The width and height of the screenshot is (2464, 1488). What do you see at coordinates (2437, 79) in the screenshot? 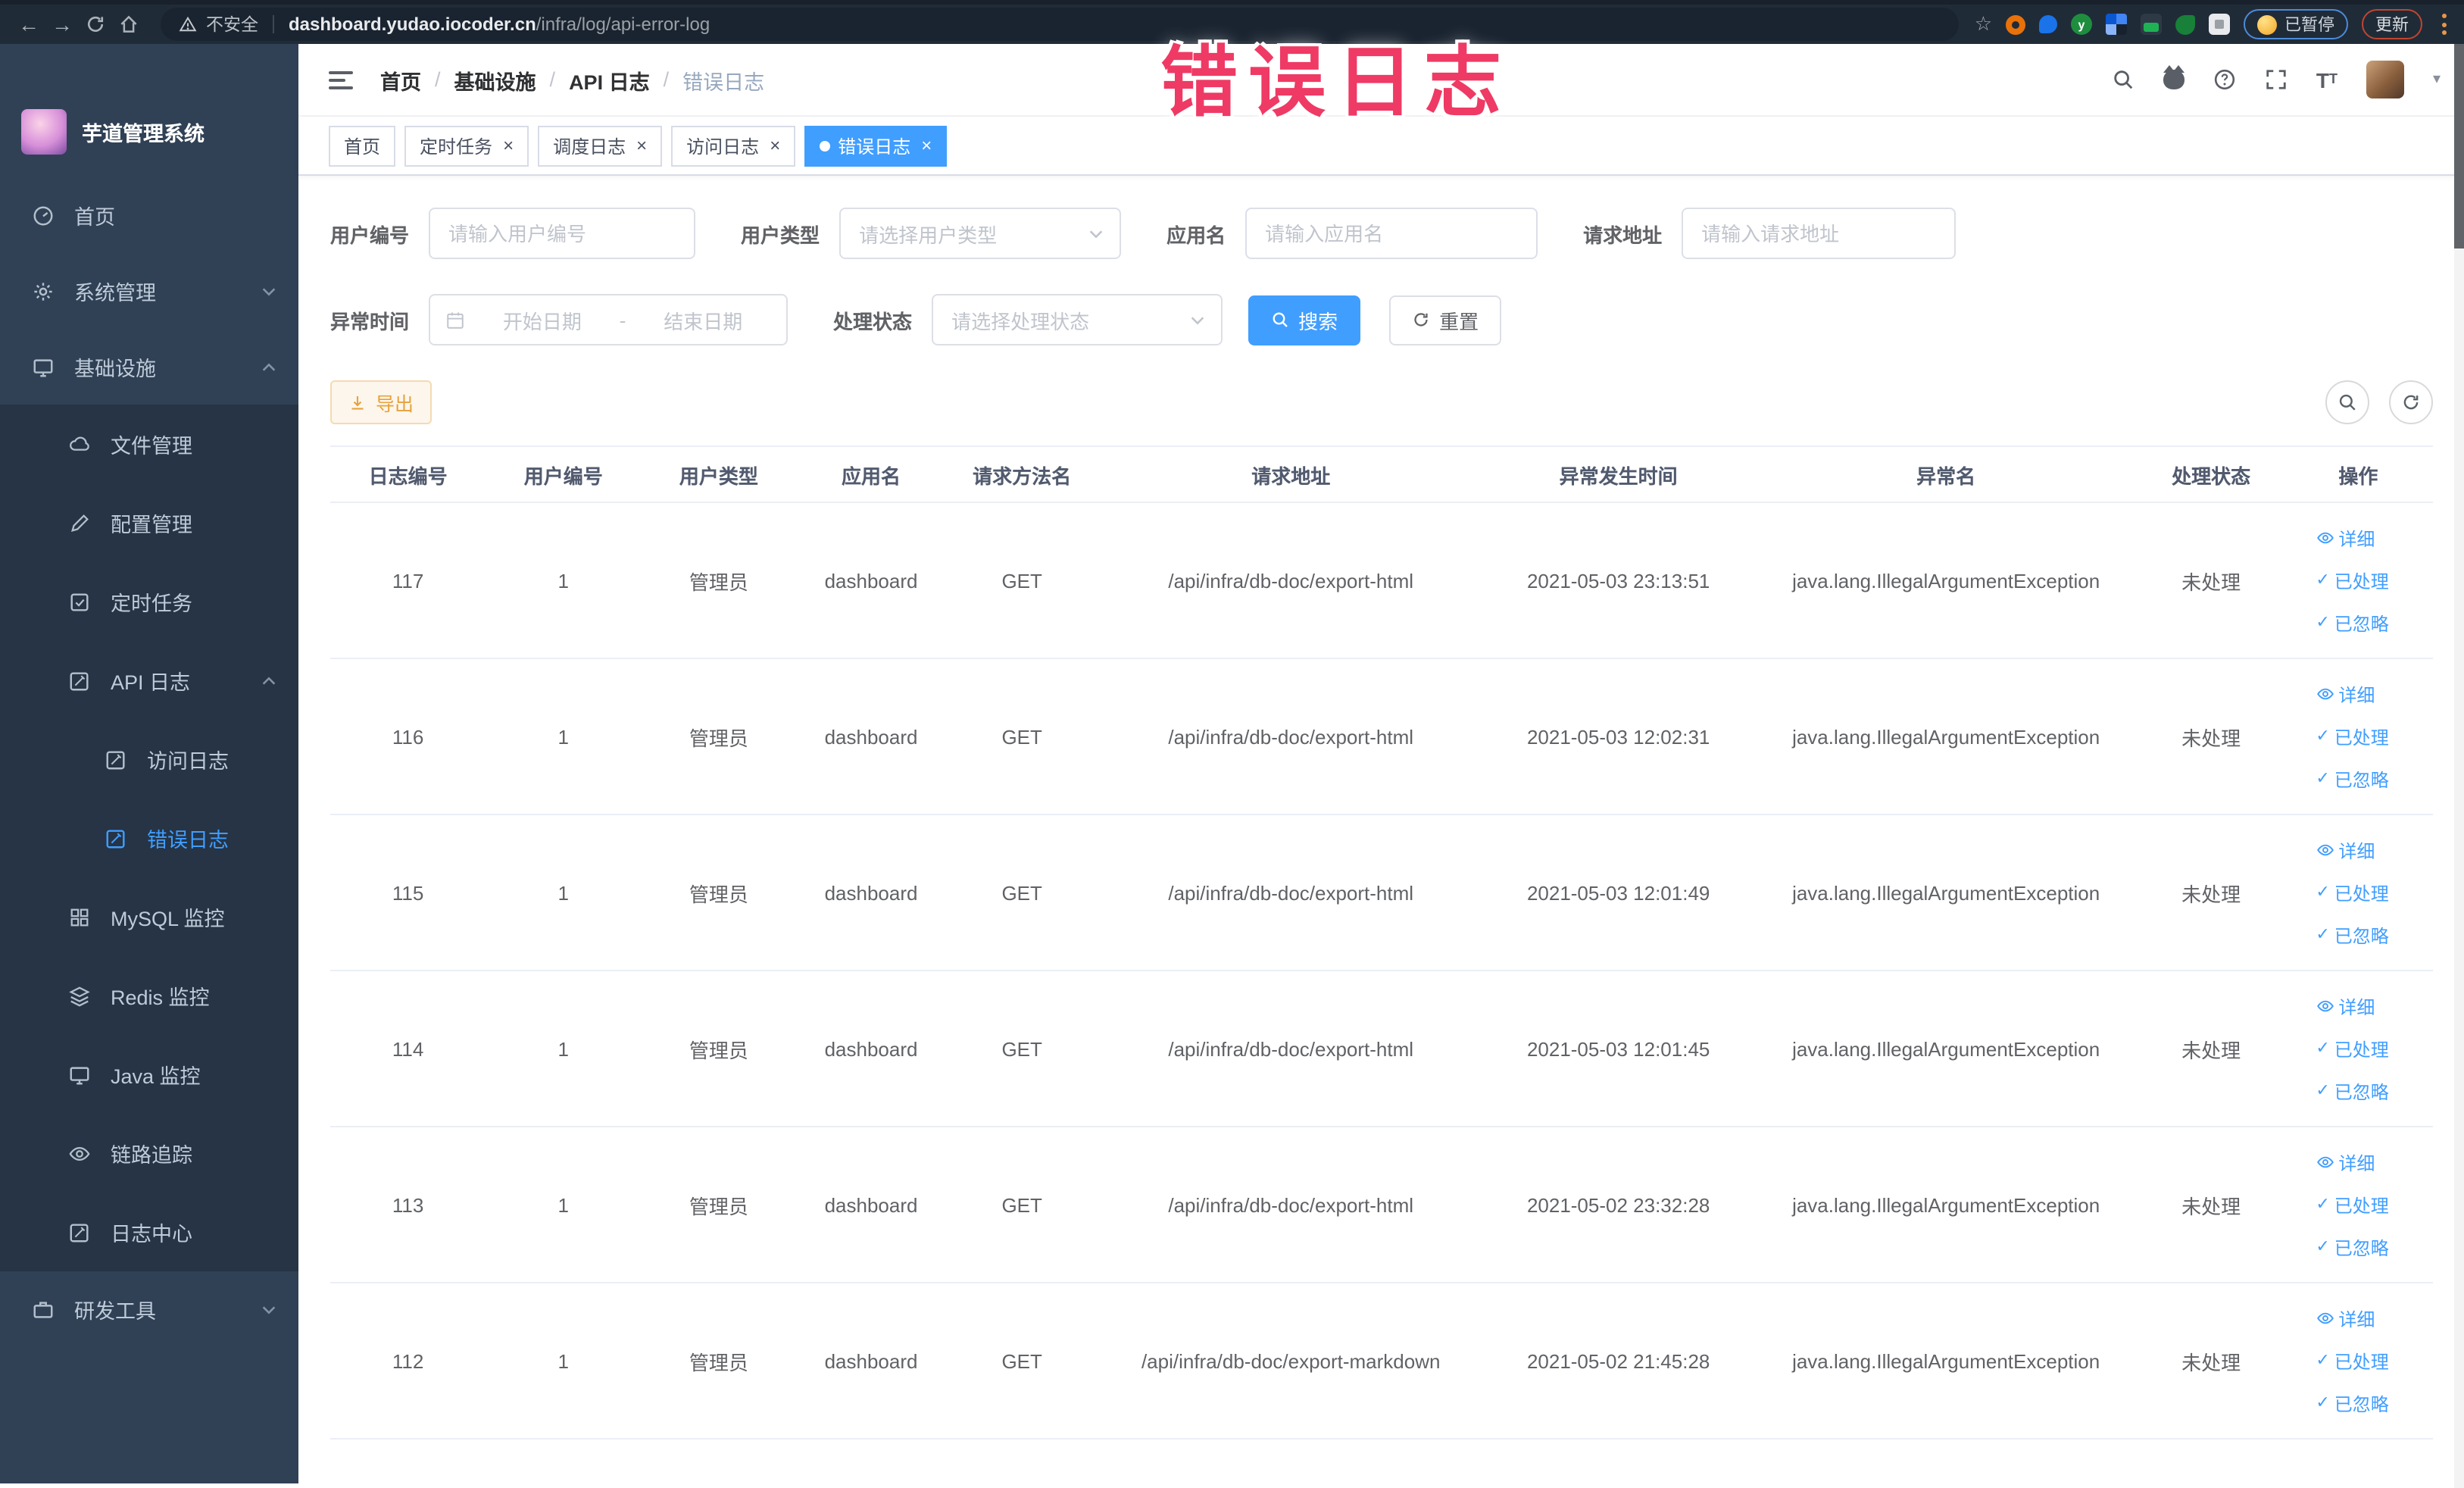
I see `avatar-caret-icon: ▾` at bounding box center [2437, 79].